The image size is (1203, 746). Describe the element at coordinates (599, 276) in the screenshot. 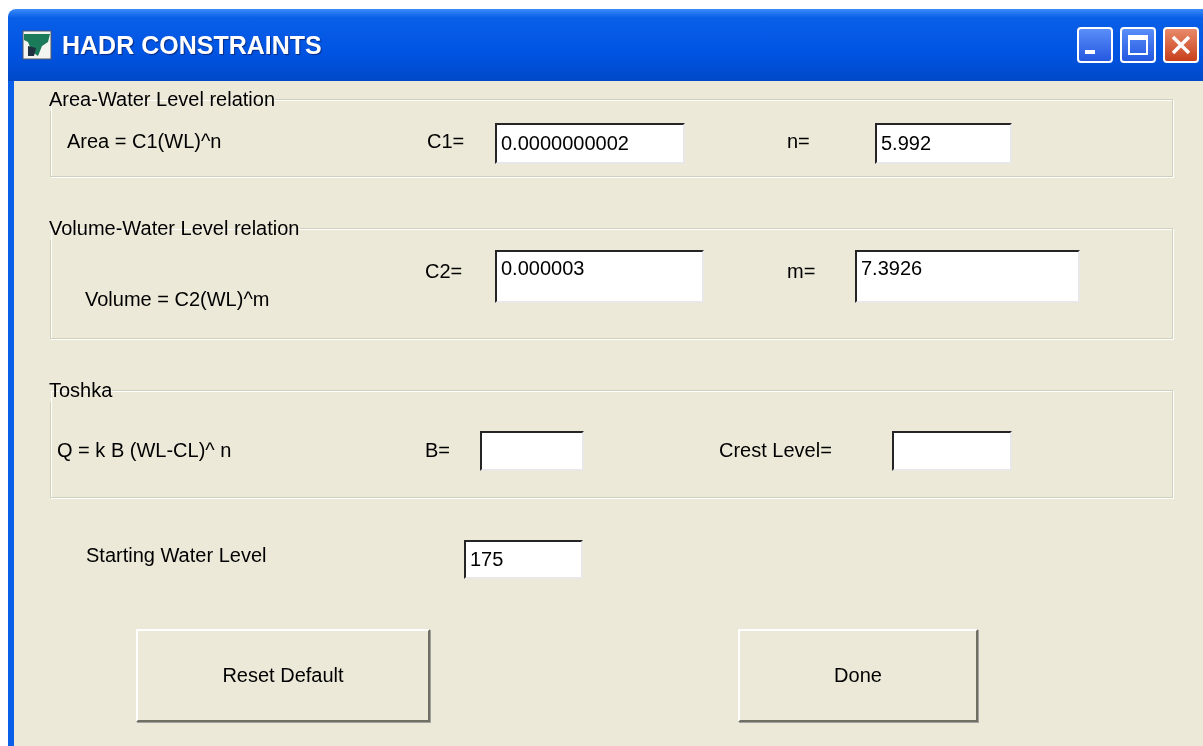

I see `input-field: 0.000003` at that location.